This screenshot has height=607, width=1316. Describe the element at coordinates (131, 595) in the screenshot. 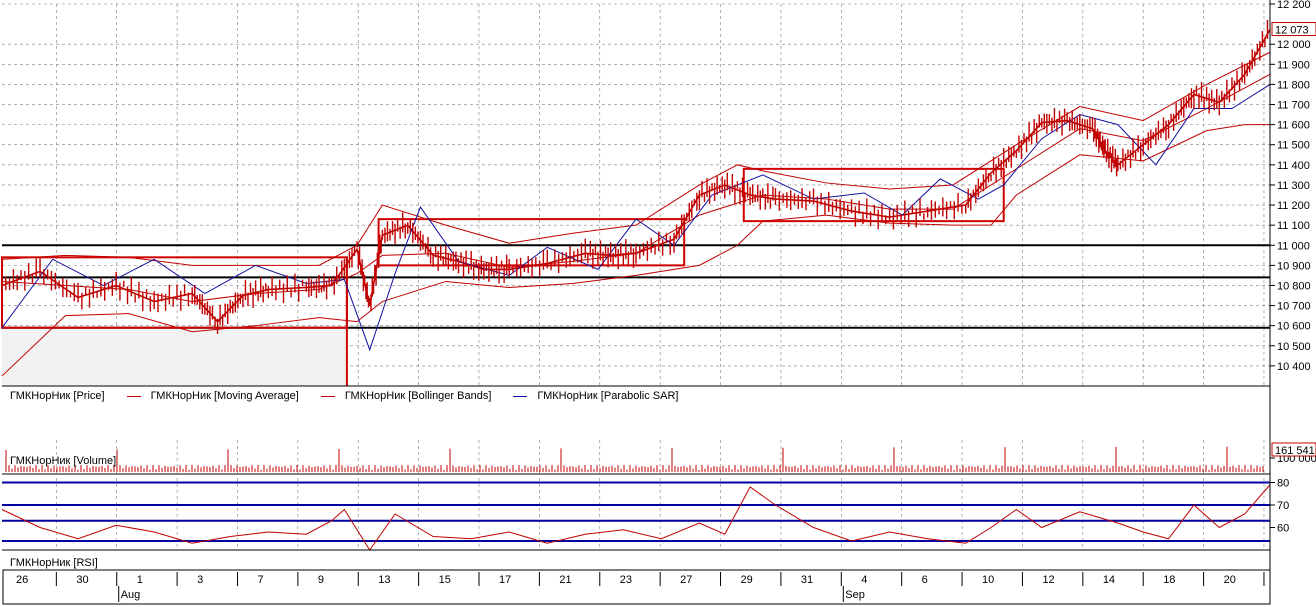

I see `month-label: Aug` at that location.